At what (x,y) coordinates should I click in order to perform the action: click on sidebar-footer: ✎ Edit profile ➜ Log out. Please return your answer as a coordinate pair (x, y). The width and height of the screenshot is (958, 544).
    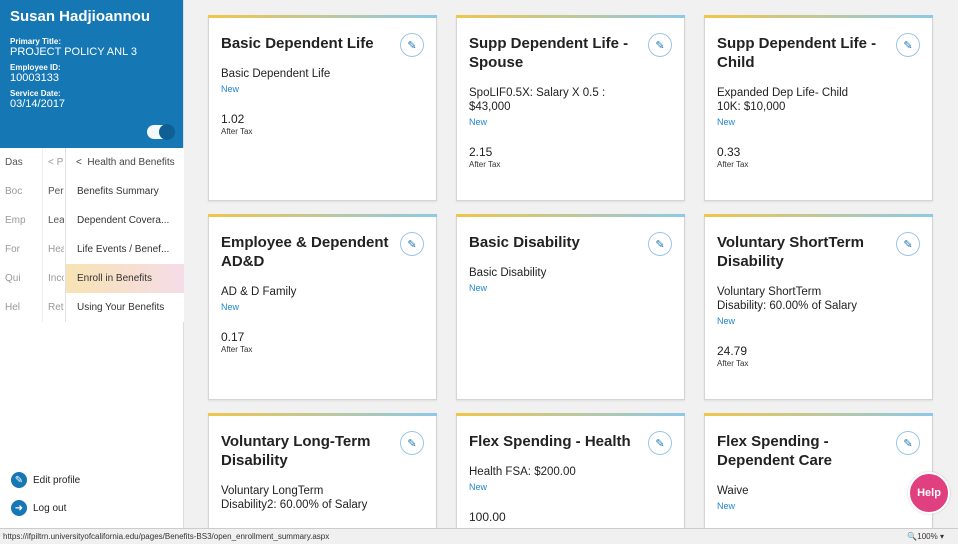
    Looking at the image, I should click on (92, 494).